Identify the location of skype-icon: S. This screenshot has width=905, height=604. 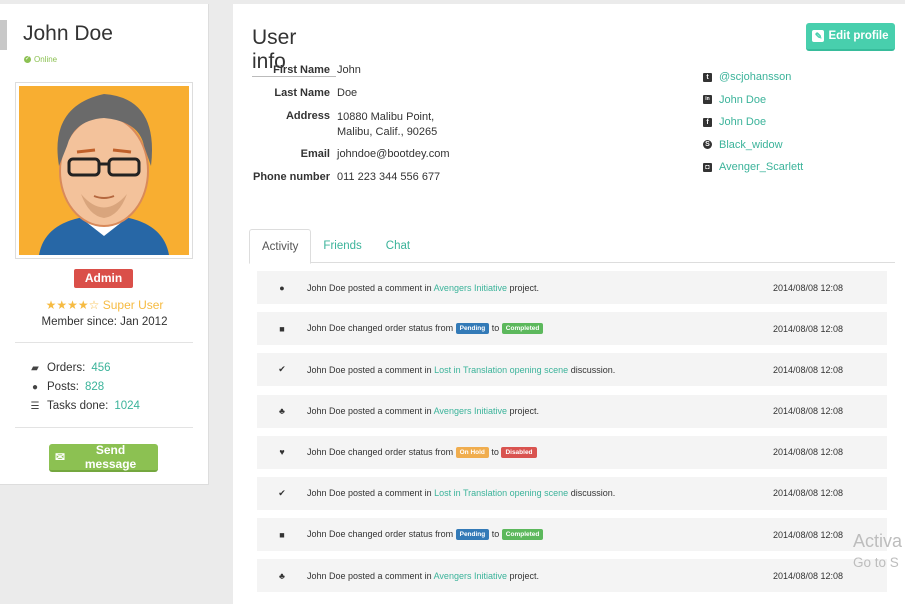
(707, 145).